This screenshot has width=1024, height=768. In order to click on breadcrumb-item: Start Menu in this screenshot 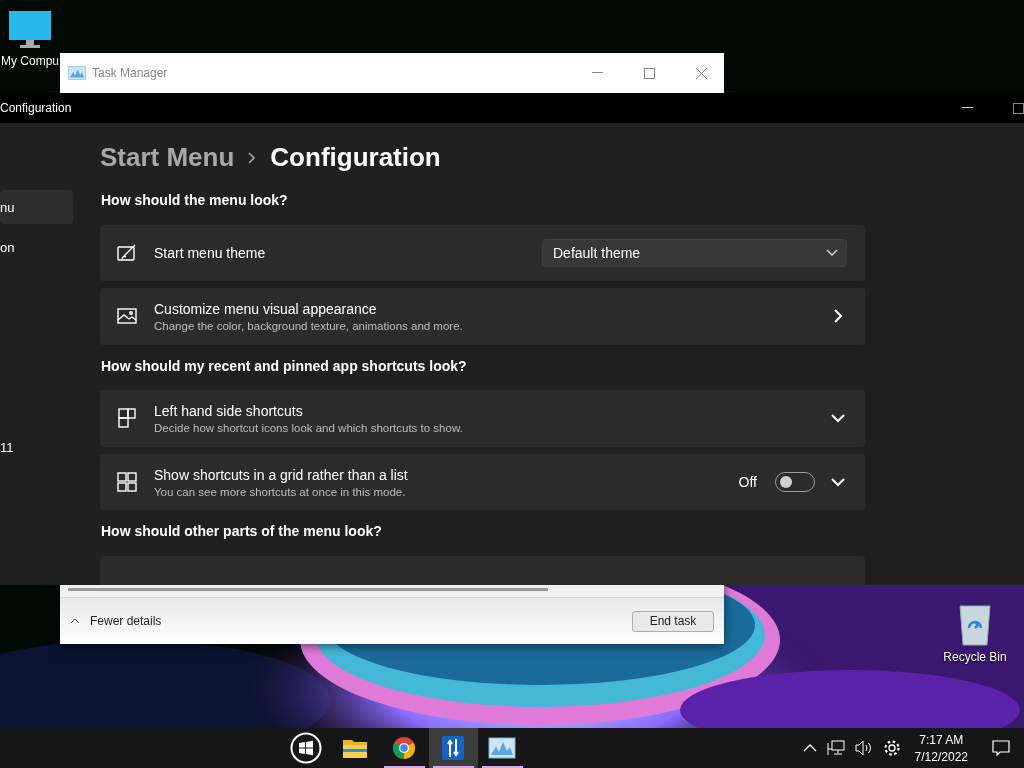, I will do `click(167, 158)`.